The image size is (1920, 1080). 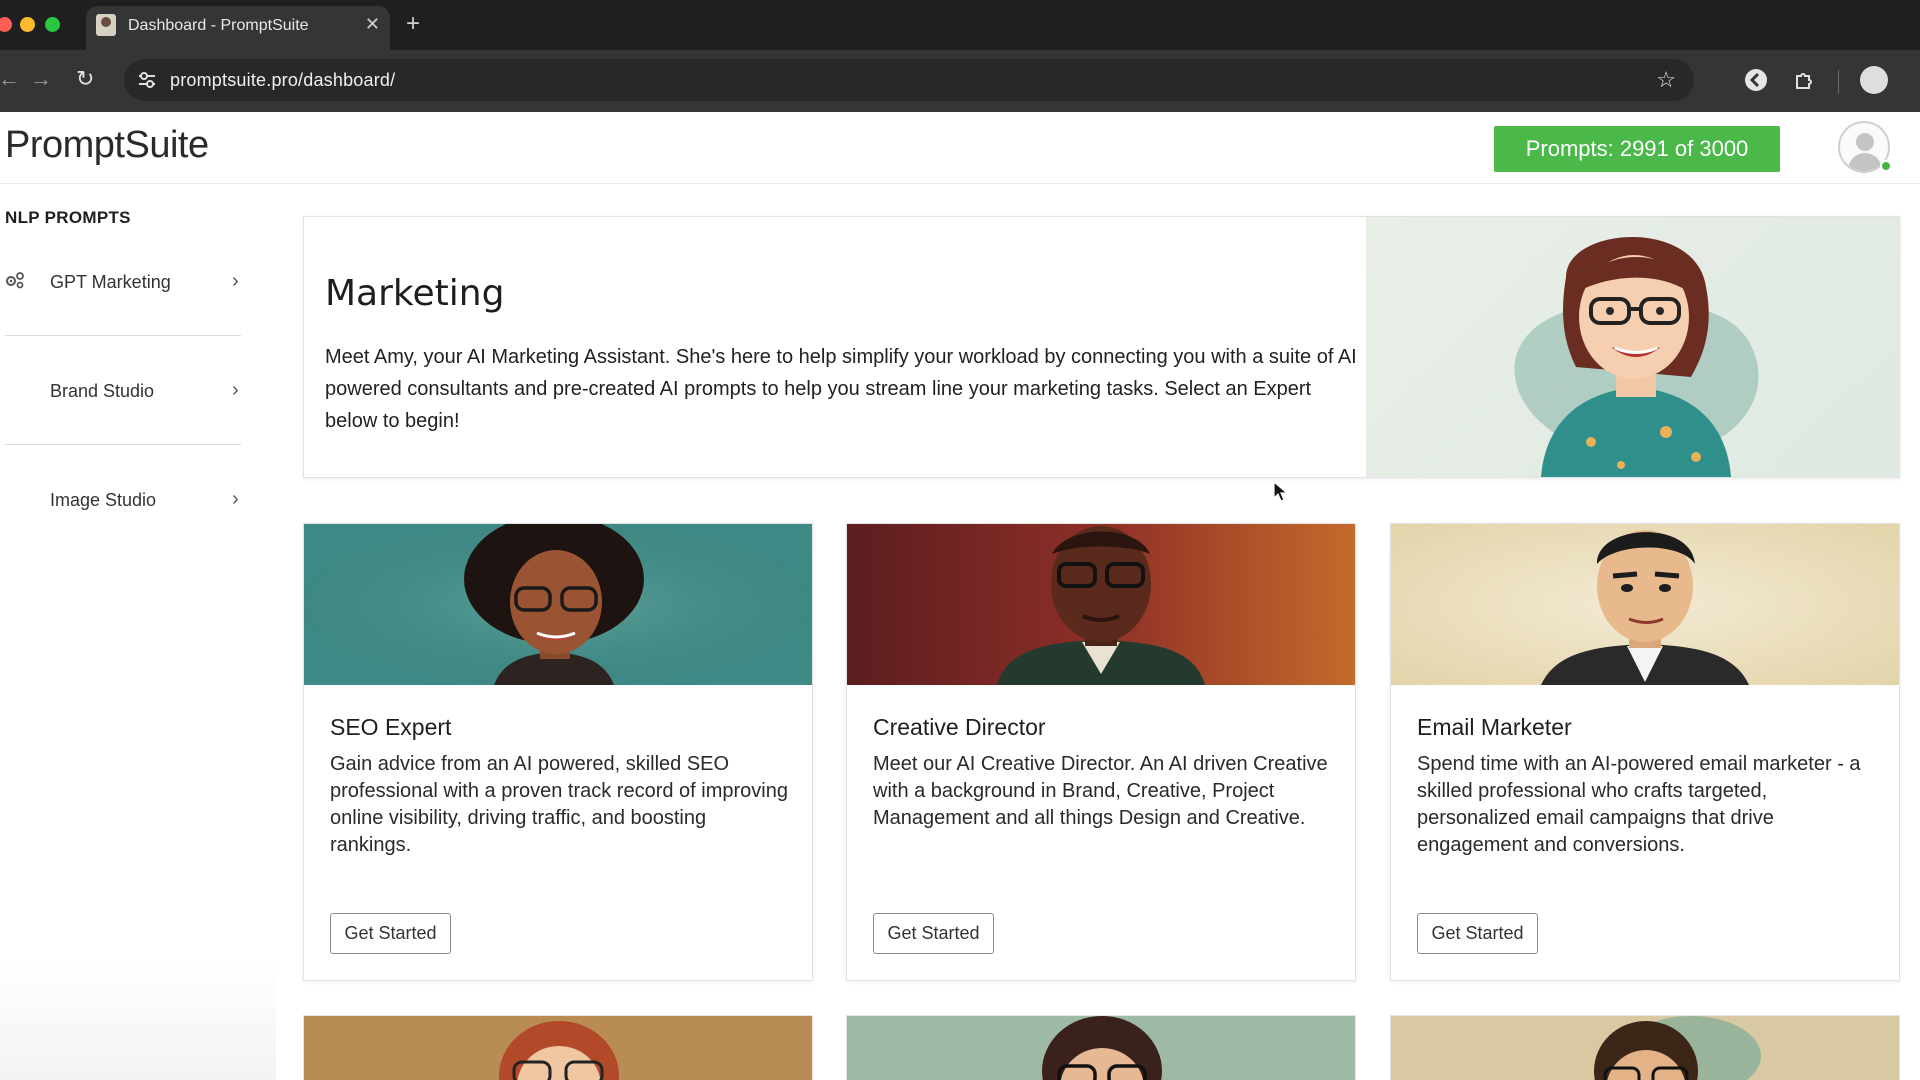 What do you see at coordinates (218, 25) in the screenshot?
I see `tab-title: Dashboard - PromptSuite` at bounding box center [218, 25].